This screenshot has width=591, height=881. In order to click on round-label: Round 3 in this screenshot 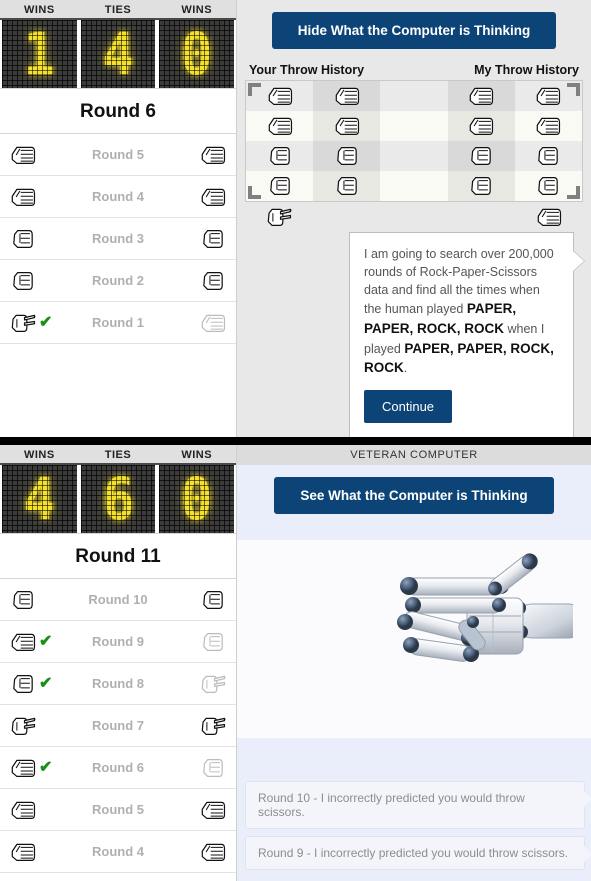, I will do `click(118, 238)`.